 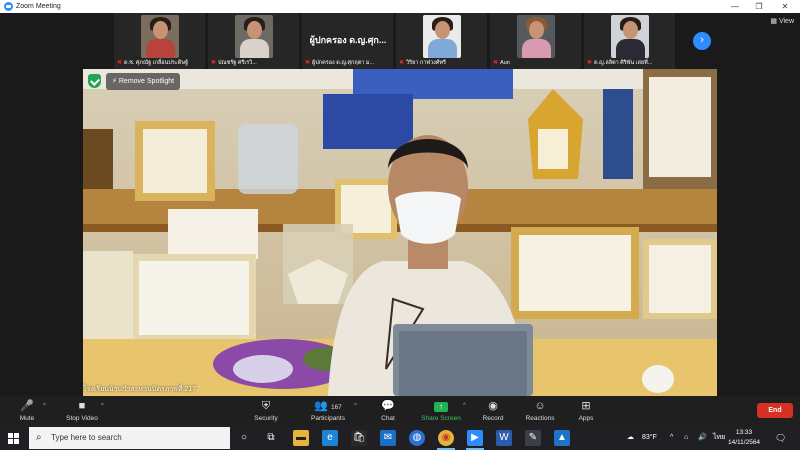 What do you see at coordinates (649, 438) in the screenshot?
I see `weather-temperature: 83°F` at bounding box center [649, 438].